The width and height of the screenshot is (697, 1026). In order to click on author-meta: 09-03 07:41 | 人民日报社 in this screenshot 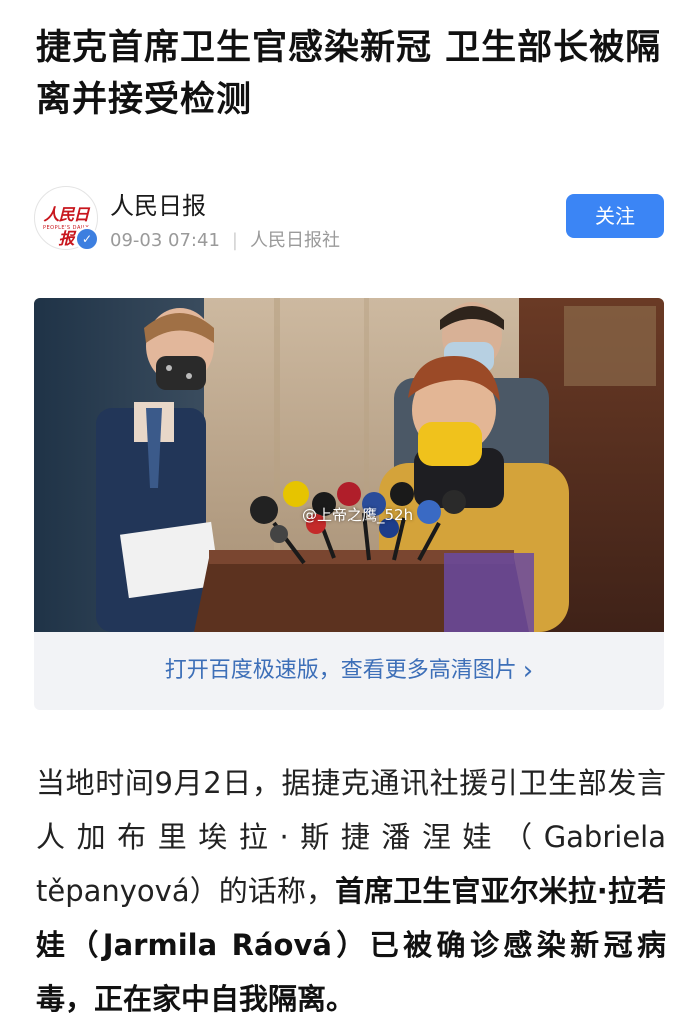, I will do `click(225, 239)`.